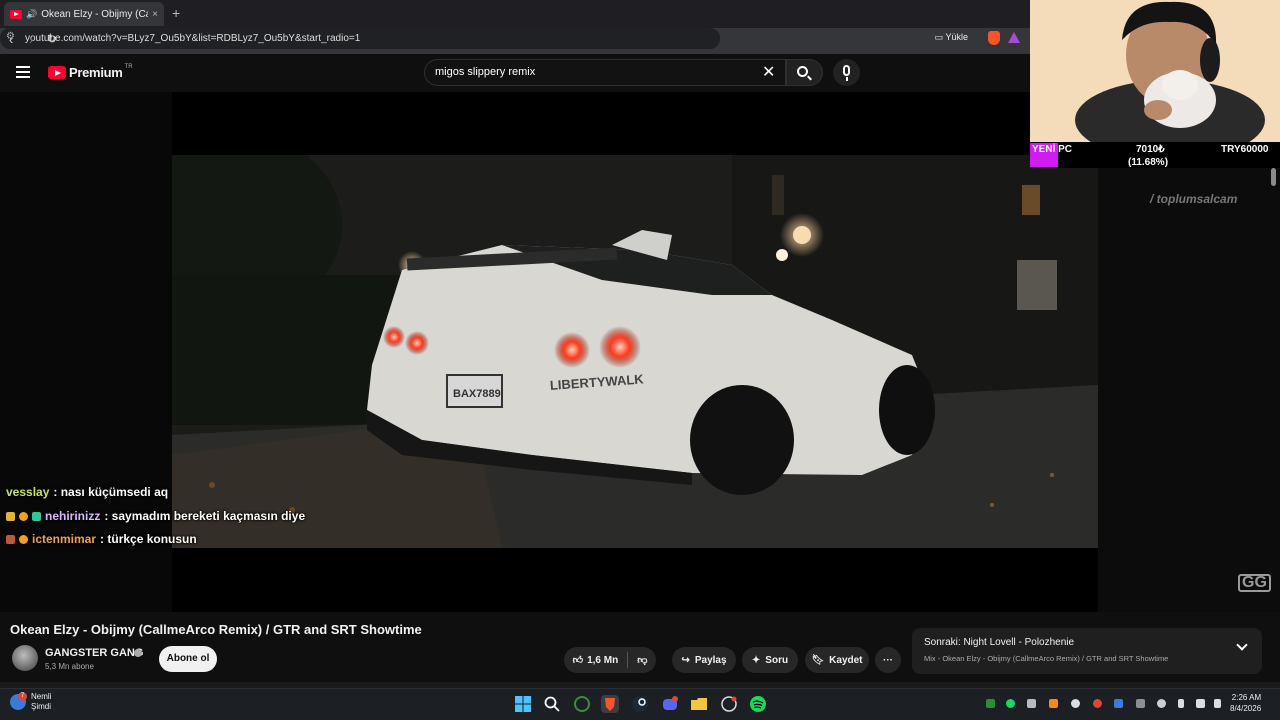 Image resolution: width=1280 pixels, height=720 pixels. I want to click on svg-text: BAX7889, so click(477, 394).